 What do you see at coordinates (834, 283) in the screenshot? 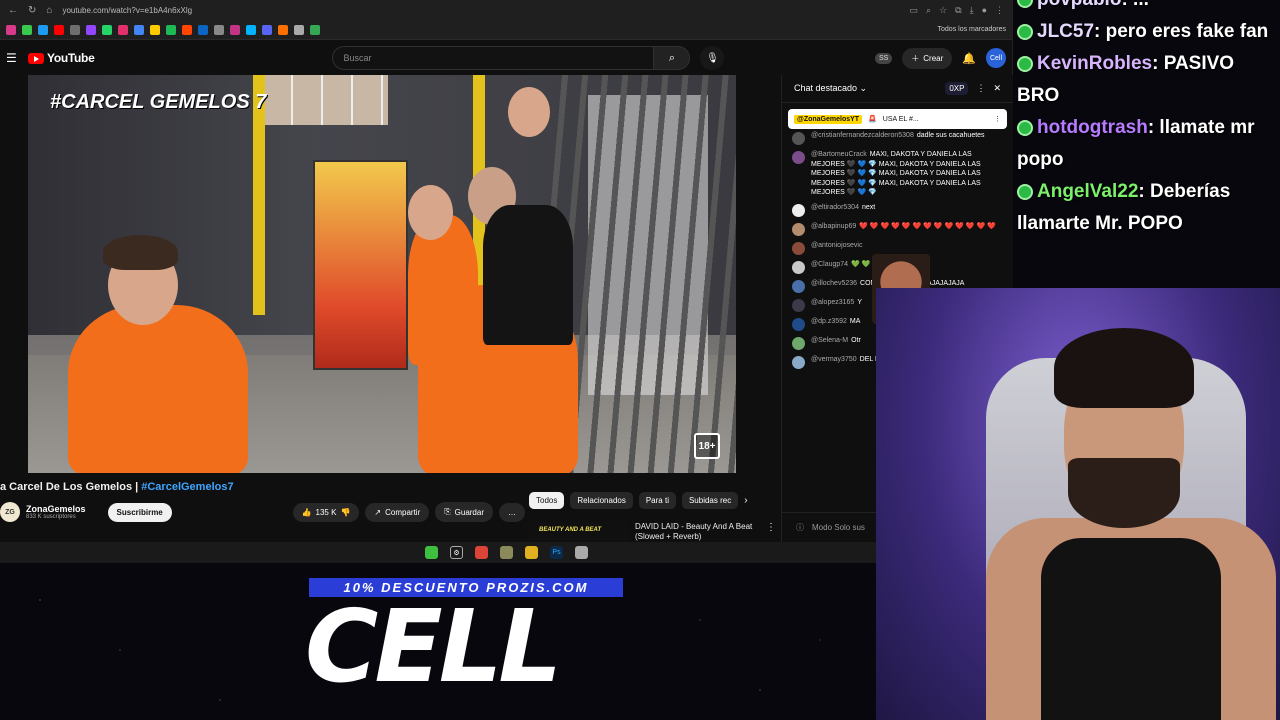
I see `chat-username: @illochev5236` at bounding box center [834, 283].